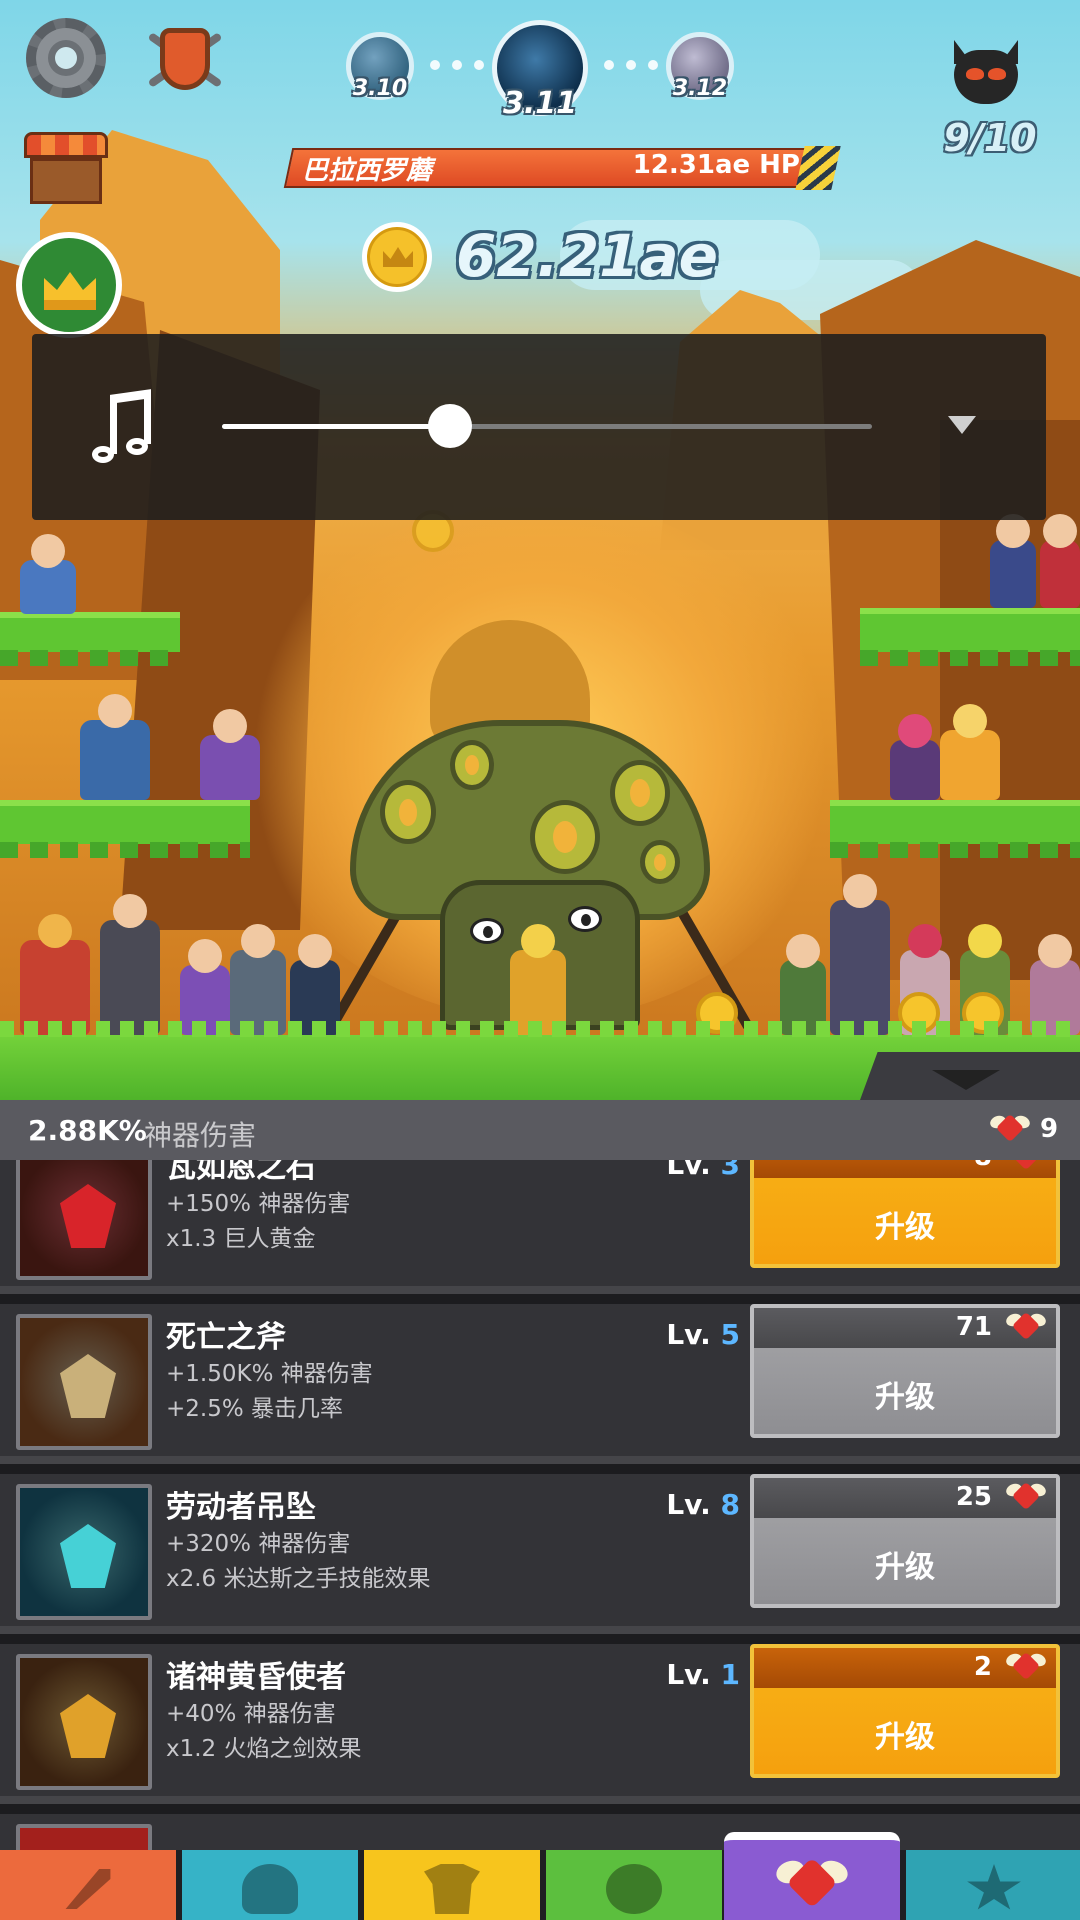 Image resolution: width=1080 pixels, height=1920 pixels. What do you see at coordinates (982, 1667) in the screenshot?
I see `upgrade-cost: 2` at bounding box center [982, 1667].